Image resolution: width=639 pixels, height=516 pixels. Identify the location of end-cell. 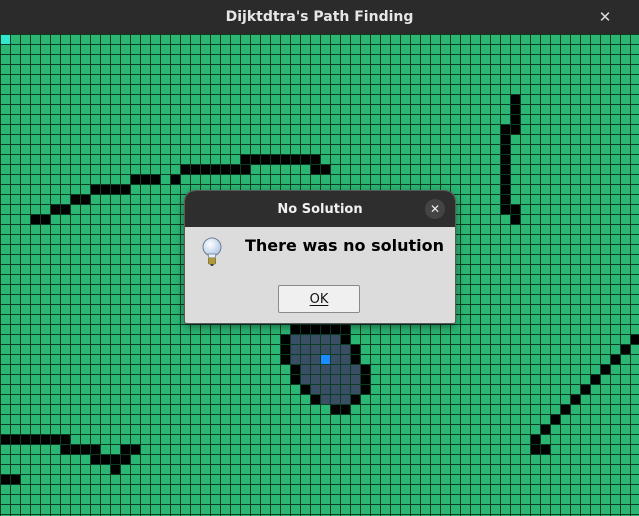
(5, 39).